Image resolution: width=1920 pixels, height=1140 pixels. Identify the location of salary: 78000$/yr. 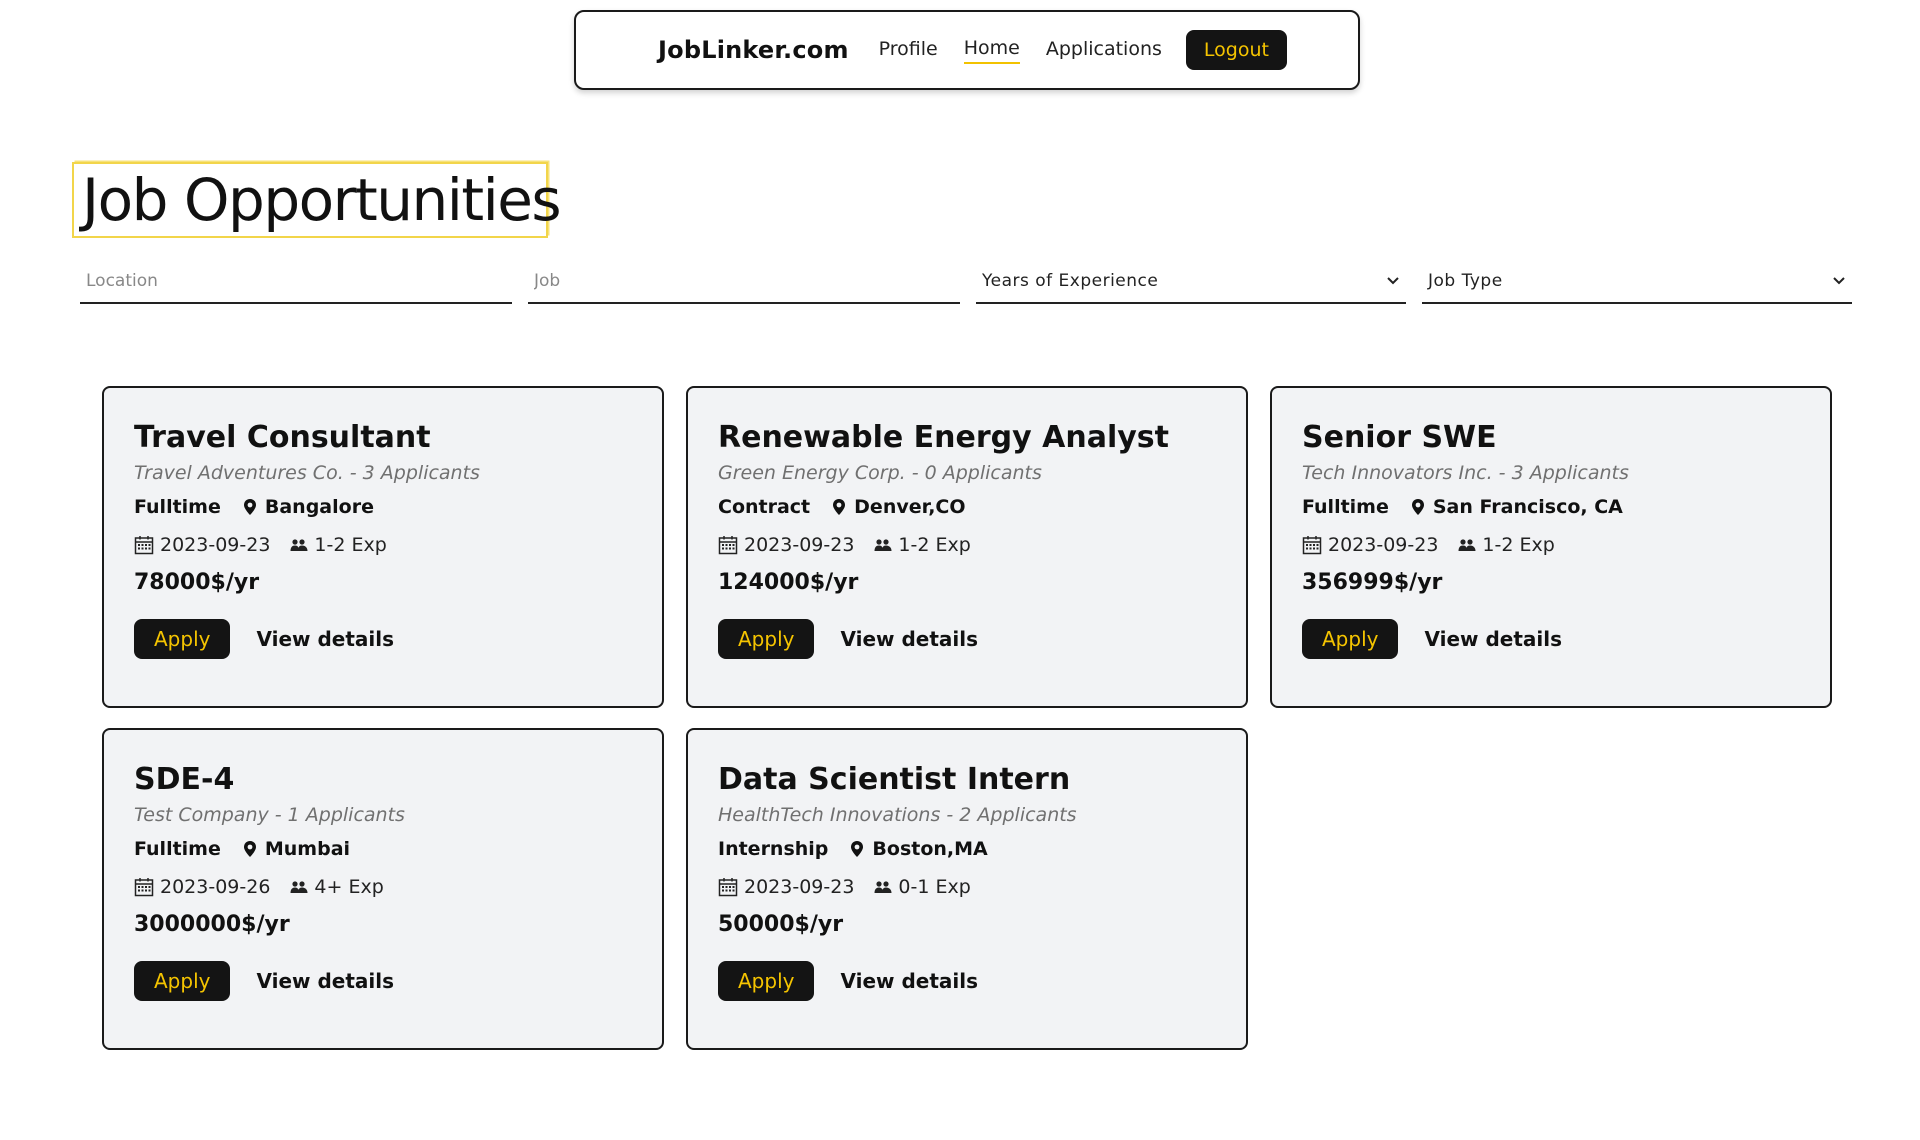
(197, 582).